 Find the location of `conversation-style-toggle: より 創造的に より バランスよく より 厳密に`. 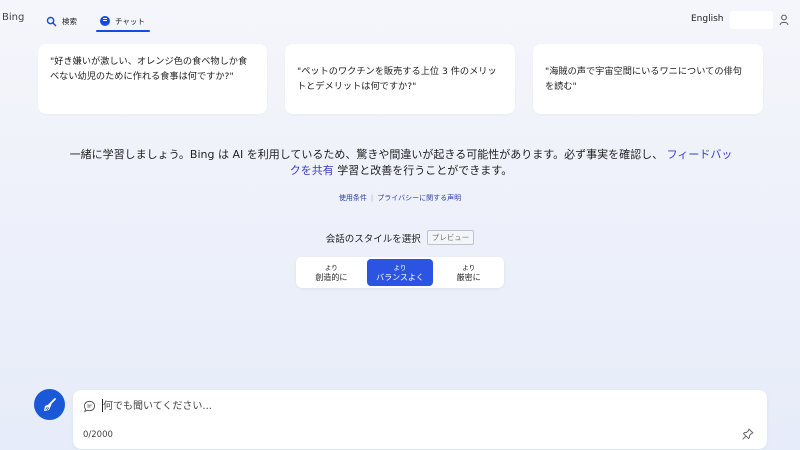

conversation-style-toggle: より 創造的に より バランスよく より 厳密に is located at coordinates (400, 272).